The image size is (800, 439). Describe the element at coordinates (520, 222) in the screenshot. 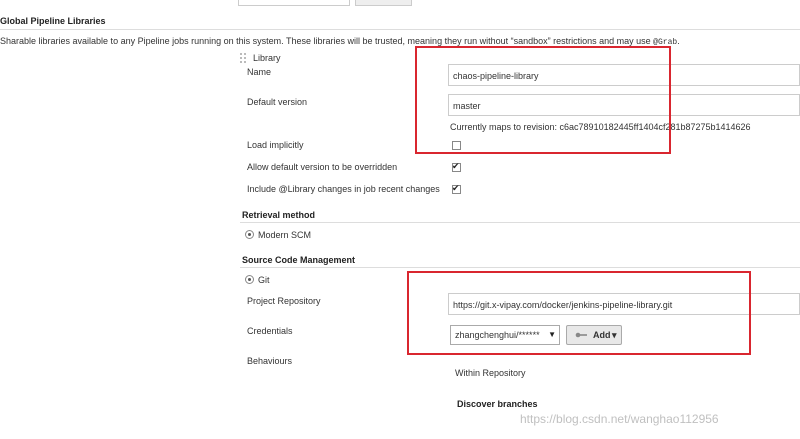

I see `retrieval-divider` at that location.